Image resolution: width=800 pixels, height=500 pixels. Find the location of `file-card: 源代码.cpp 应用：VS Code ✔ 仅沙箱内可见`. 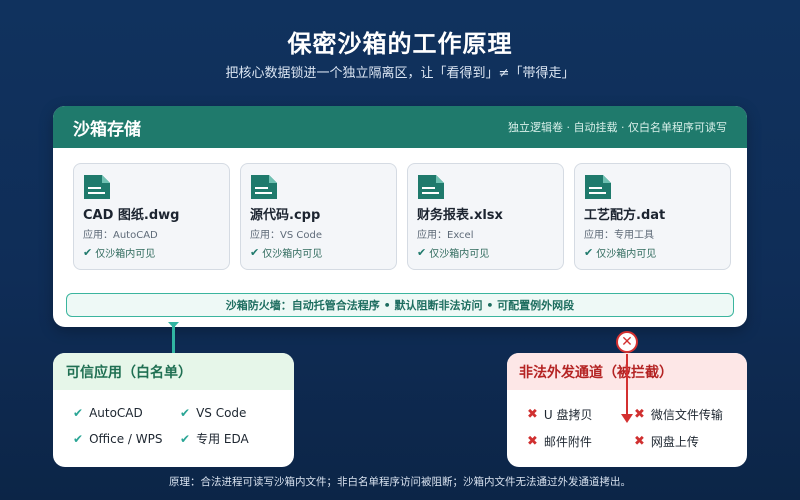

file-card: 源代码.cpp 应用：VS Code ✔ 仅沙箱内可见 is located at coordinates (318, 216).